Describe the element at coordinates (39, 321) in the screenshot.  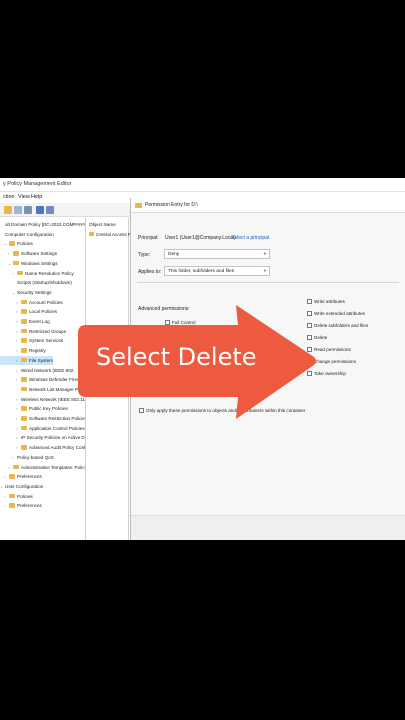
I see `tree-item-label: Event Log` at that location.